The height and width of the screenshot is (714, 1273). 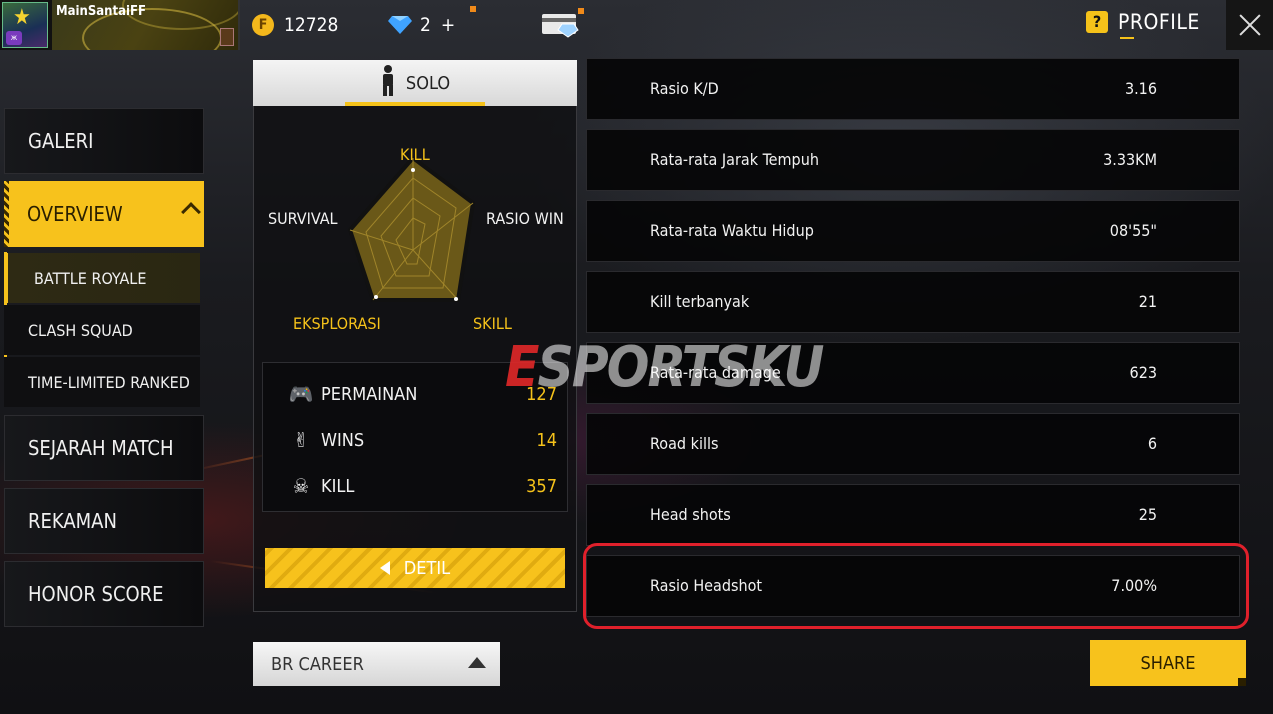 I want to click on career-dropdown-label: BR CAREER, so click(x=317, y=664).